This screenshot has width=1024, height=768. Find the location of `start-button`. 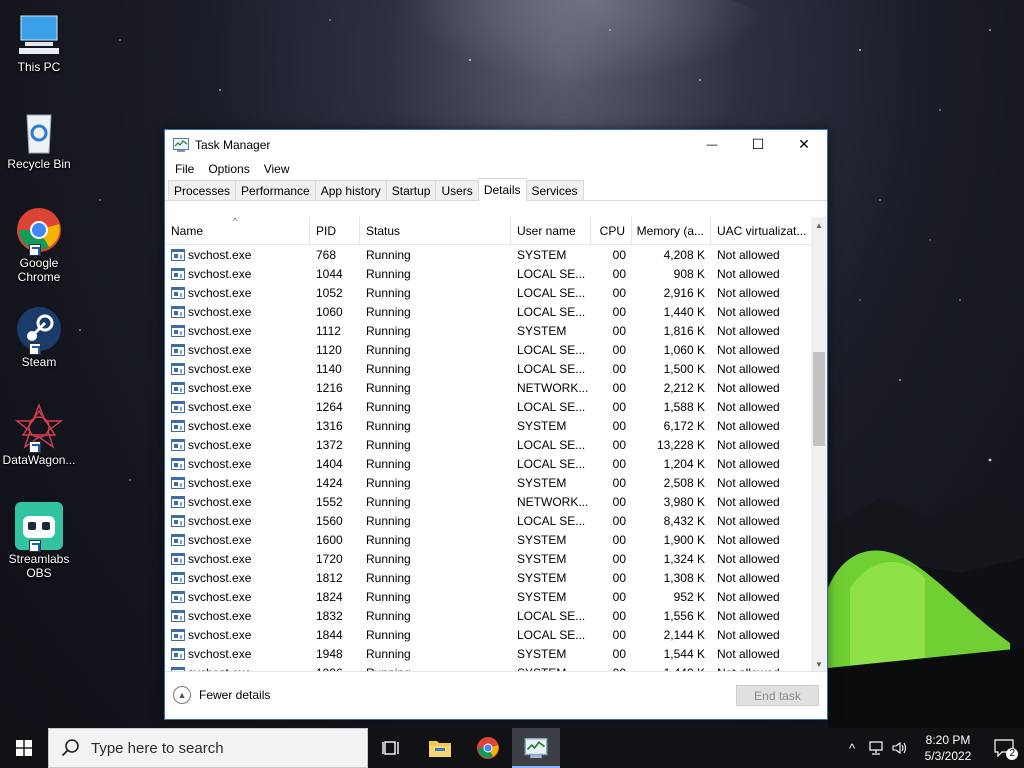

start-button is located at coordinates (24, 748).